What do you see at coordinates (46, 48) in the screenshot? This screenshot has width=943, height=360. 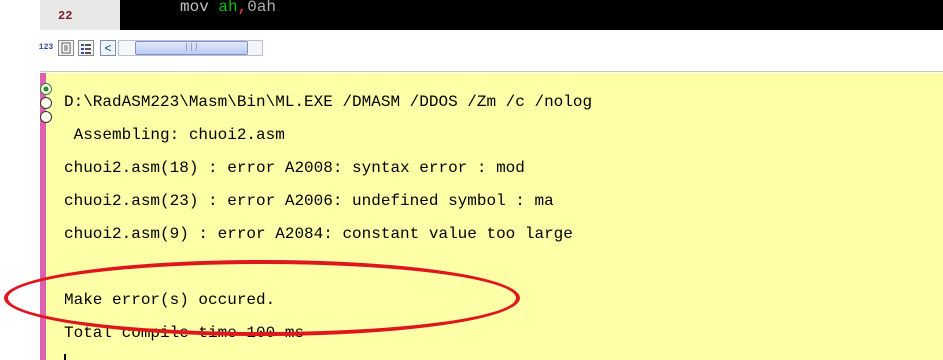 I see `line-numbers-button: 123` at bounding box center [46, 48].